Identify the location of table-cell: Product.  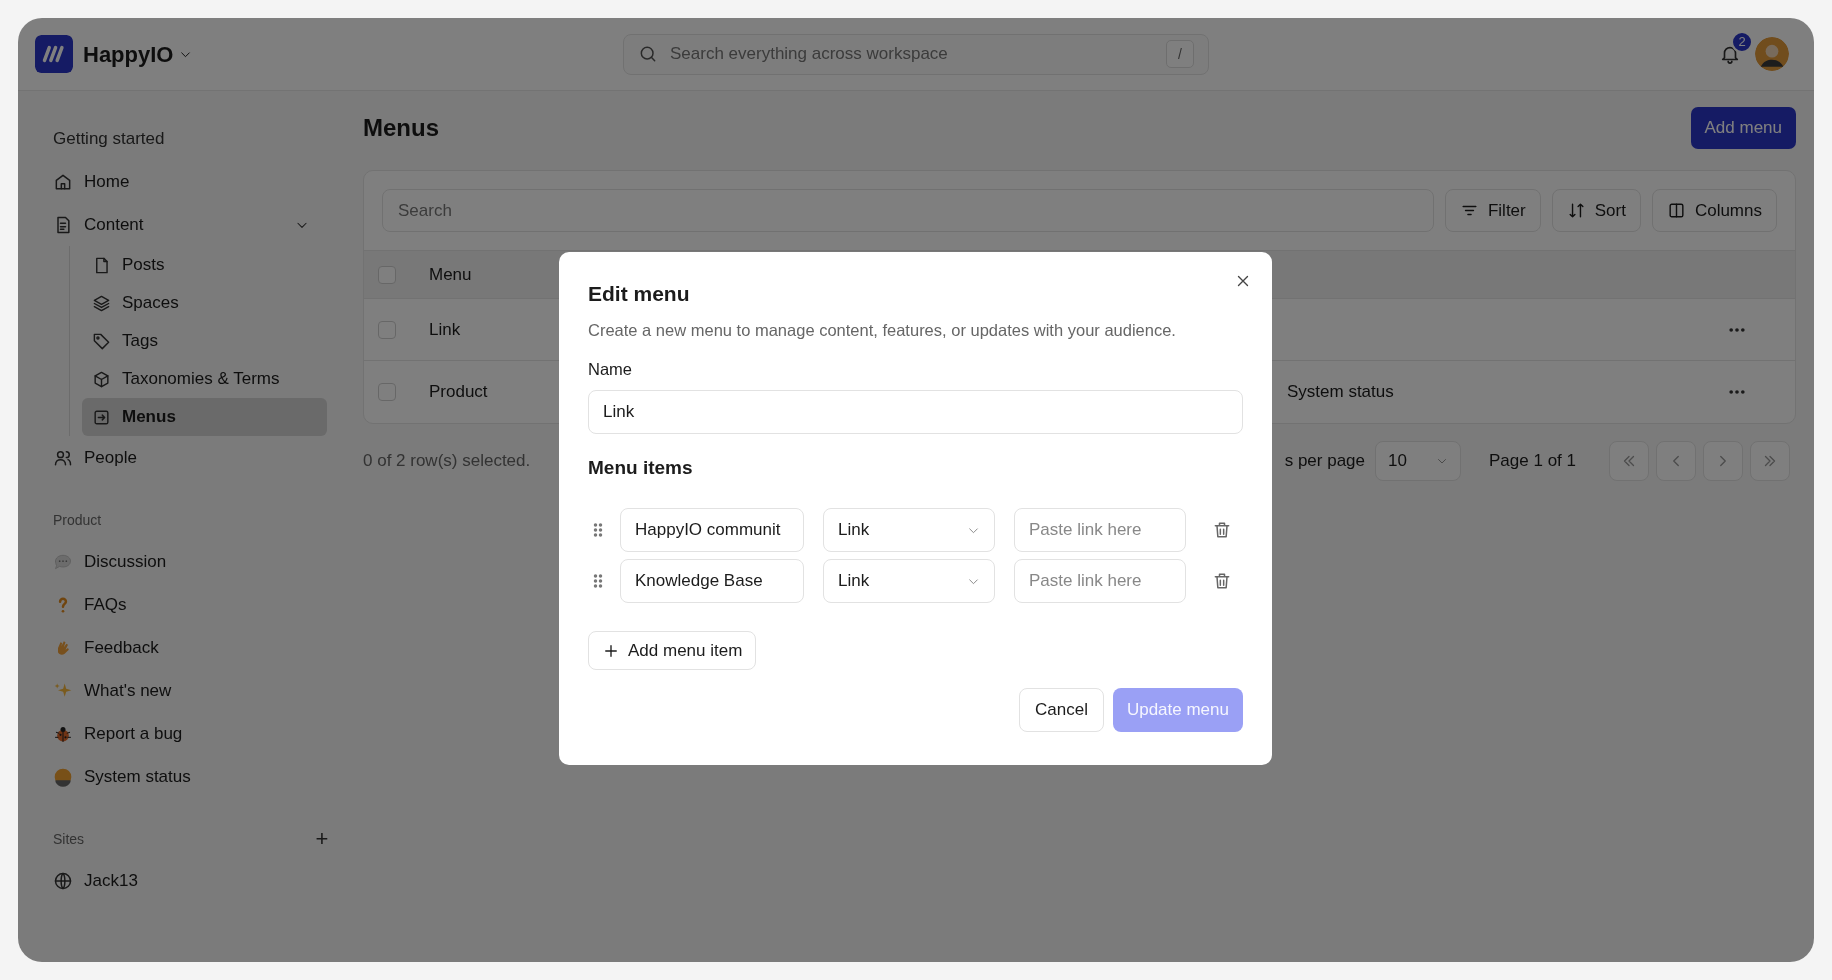
(458, 392).